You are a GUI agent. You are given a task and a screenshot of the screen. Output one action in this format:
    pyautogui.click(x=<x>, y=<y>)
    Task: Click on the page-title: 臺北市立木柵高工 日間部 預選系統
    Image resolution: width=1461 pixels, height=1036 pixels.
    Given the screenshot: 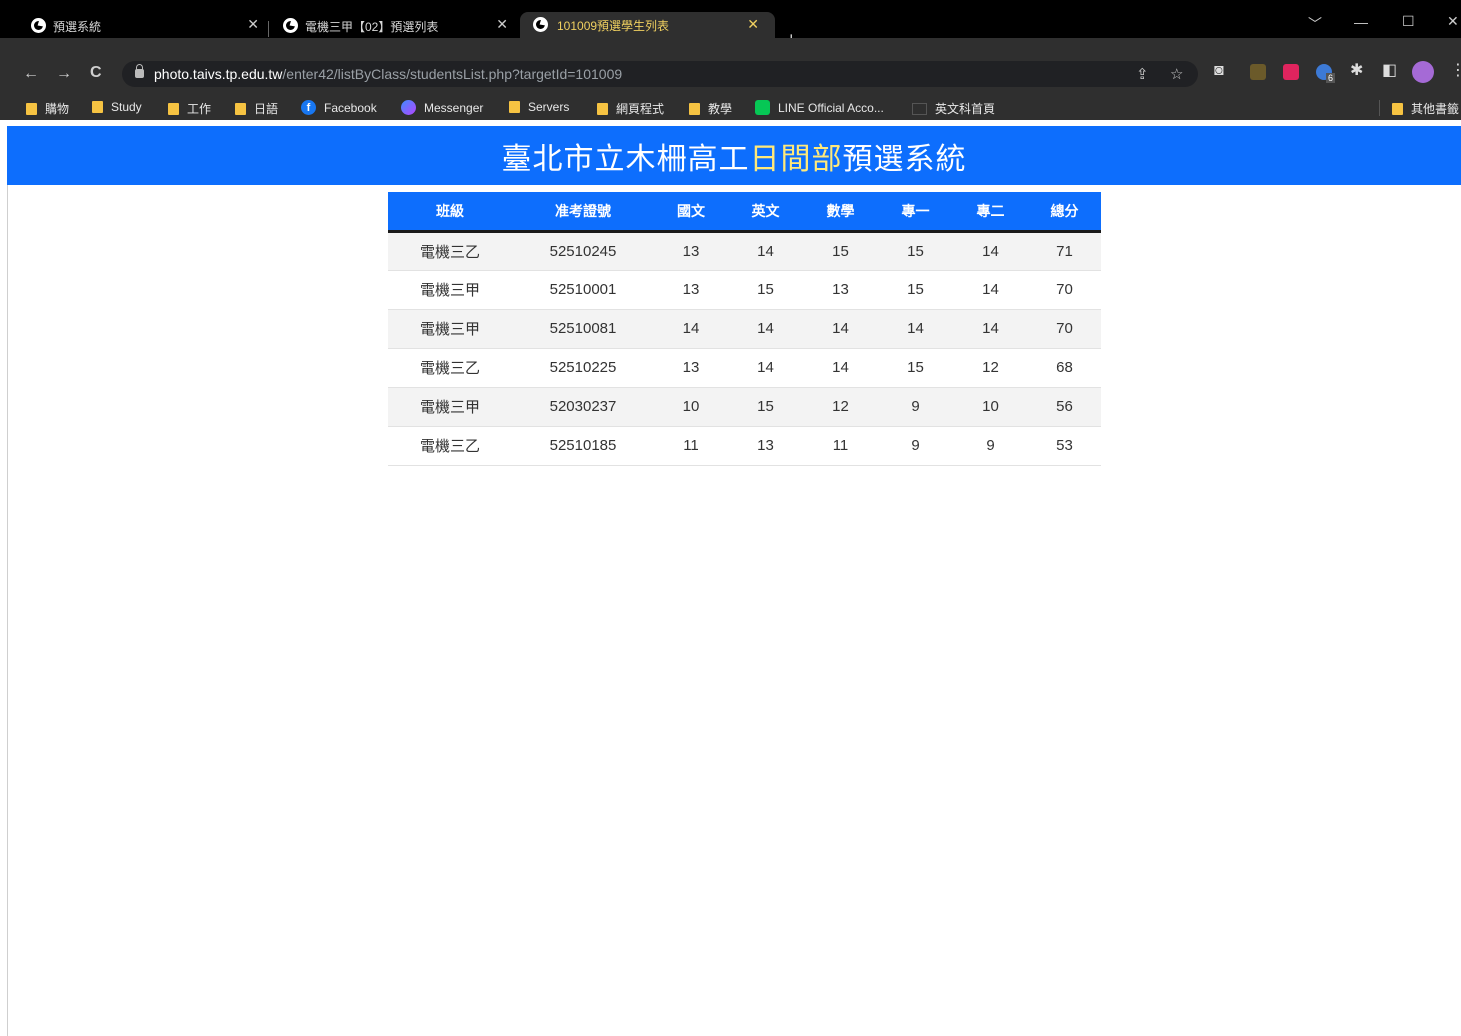 What is the action you would take?
    pyautogui.click(x=734, y=155)
    